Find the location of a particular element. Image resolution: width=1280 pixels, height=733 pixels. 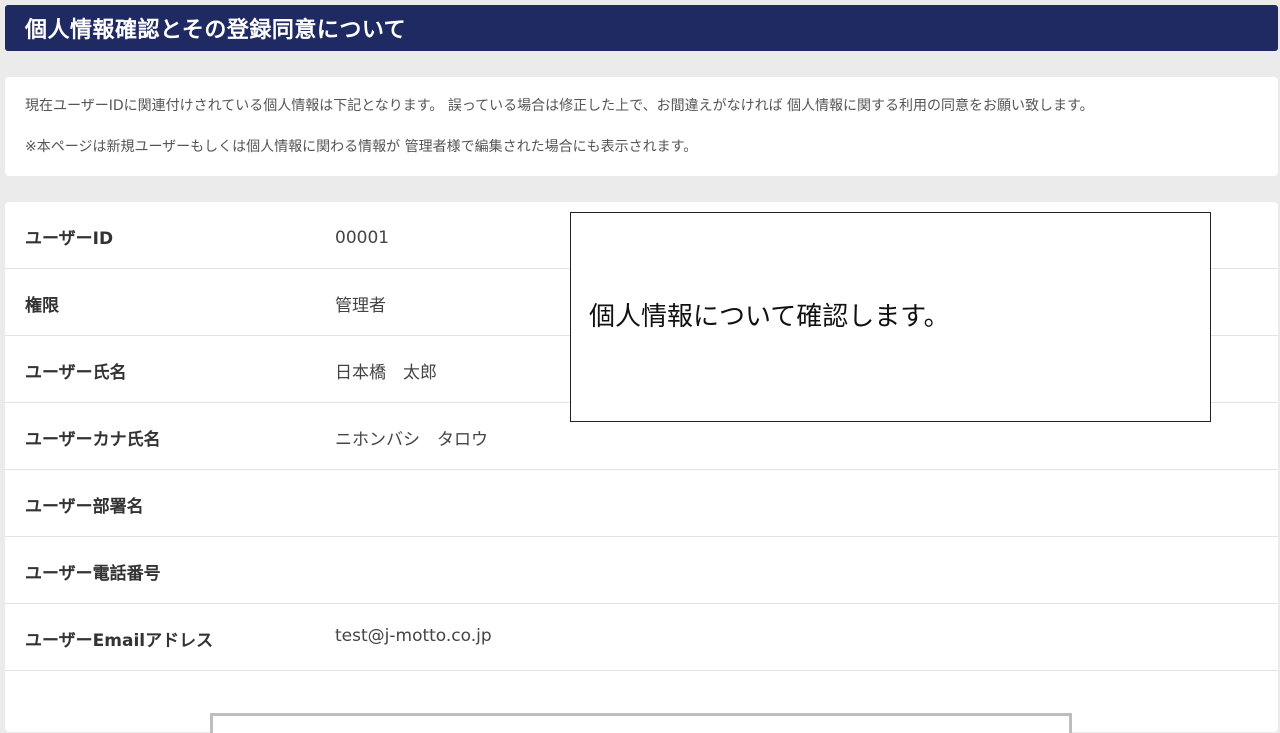

role-value: 管理者 is located at coordinates (360, 306).